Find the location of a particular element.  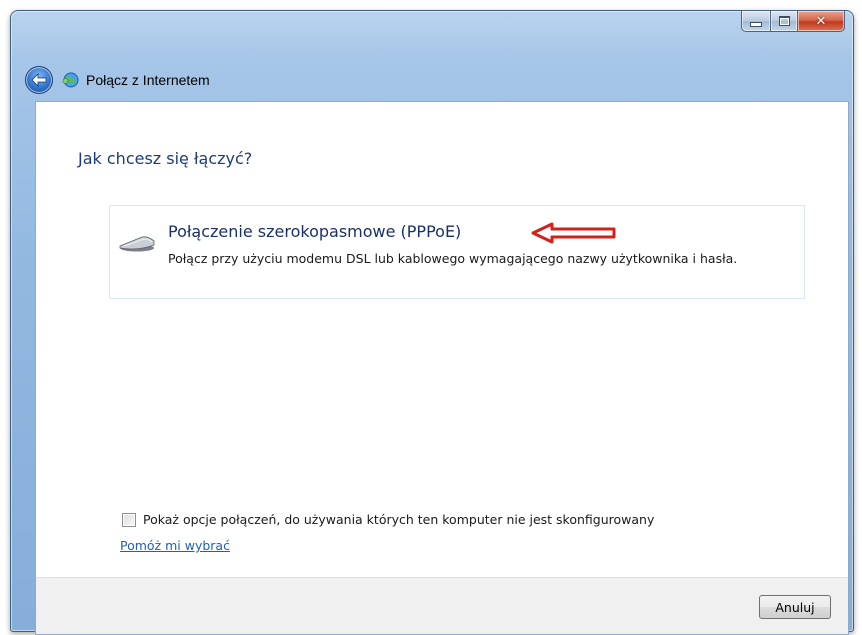

close-button: ✕ is located at coordinates (821, 21).